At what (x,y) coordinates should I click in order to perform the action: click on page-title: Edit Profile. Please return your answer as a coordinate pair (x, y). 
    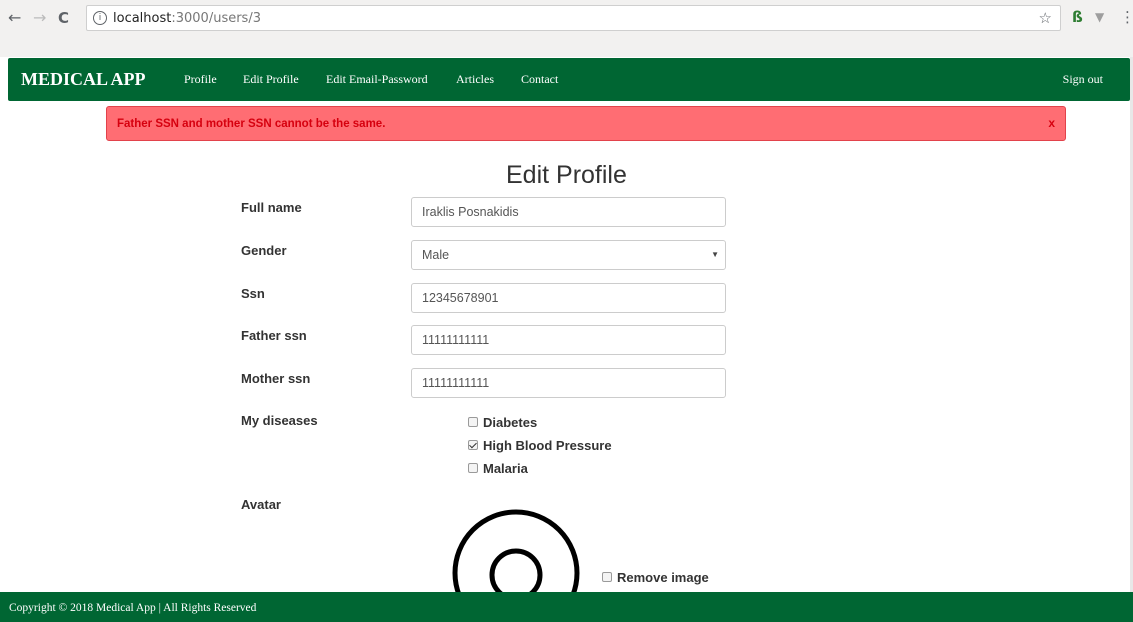
    Looking at the image, I should click on (566, 175).